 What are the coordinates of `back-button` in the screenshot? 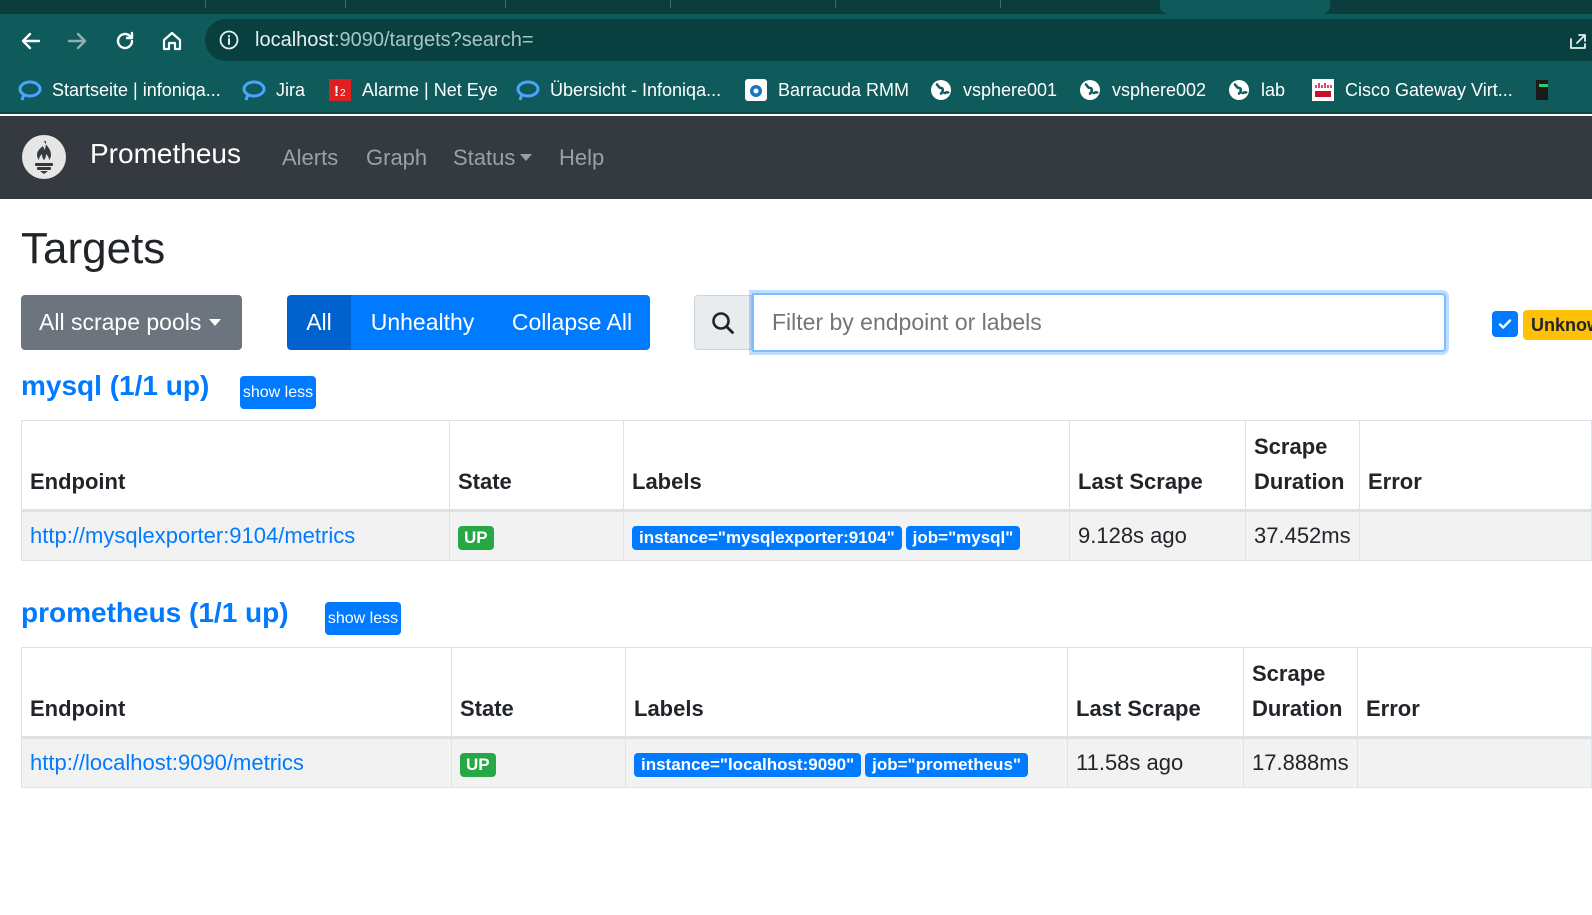 It's located at (31, 41).